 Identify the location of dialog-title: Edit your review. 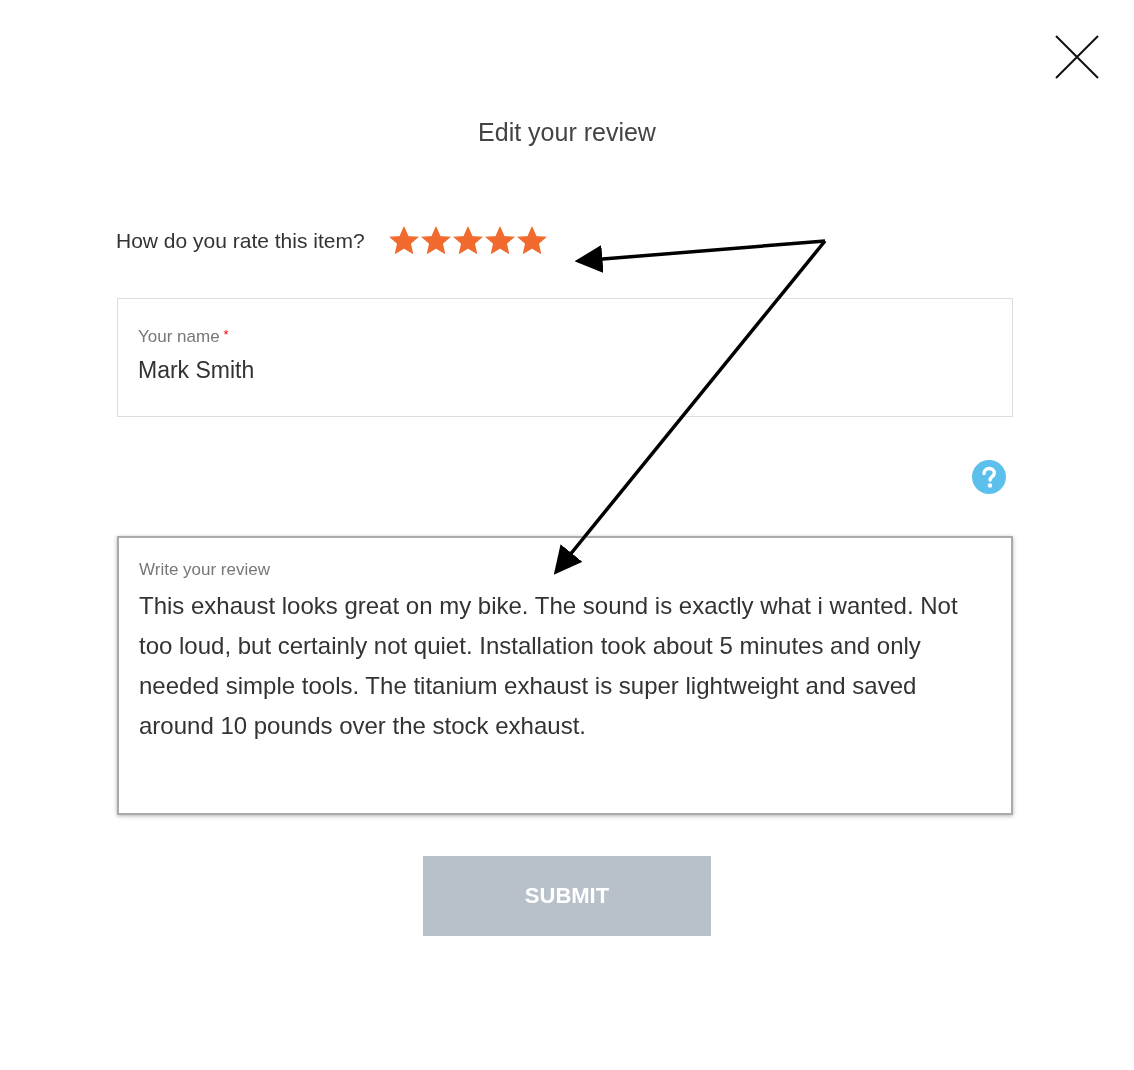
(567, 132).